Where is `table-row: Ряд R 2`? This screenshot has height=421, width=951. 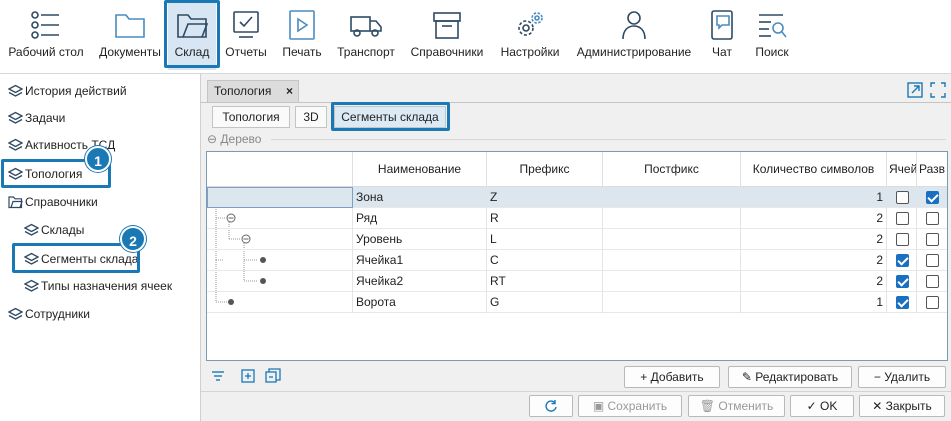 table-row: Ряд R 2 is located at coordinates (577, 218).